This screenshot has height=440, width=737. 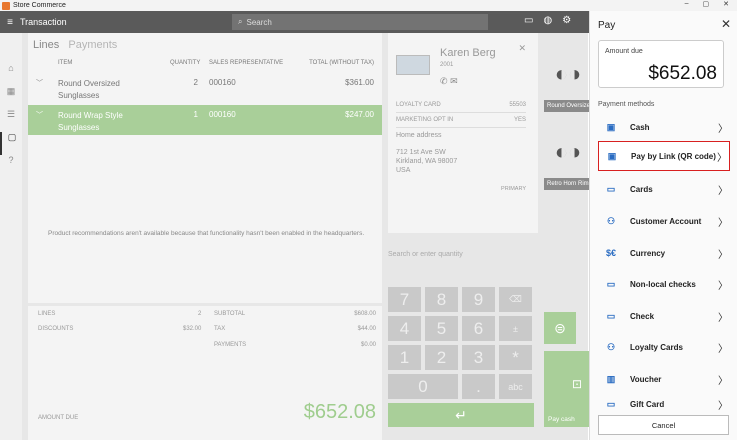 I want to click on currency-icon: $€, so click(x=610, y=253).